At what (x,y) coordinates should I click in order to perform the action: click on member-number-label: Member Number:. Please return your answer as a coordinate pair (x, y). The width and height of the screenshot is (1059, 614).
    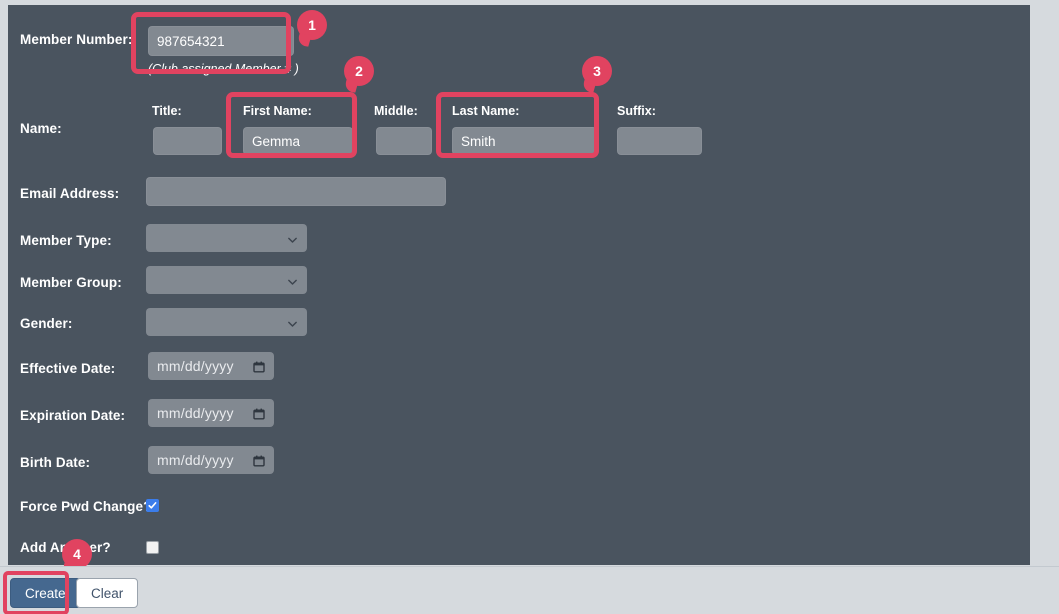
    Looking at the image, I should click on (76, 39).